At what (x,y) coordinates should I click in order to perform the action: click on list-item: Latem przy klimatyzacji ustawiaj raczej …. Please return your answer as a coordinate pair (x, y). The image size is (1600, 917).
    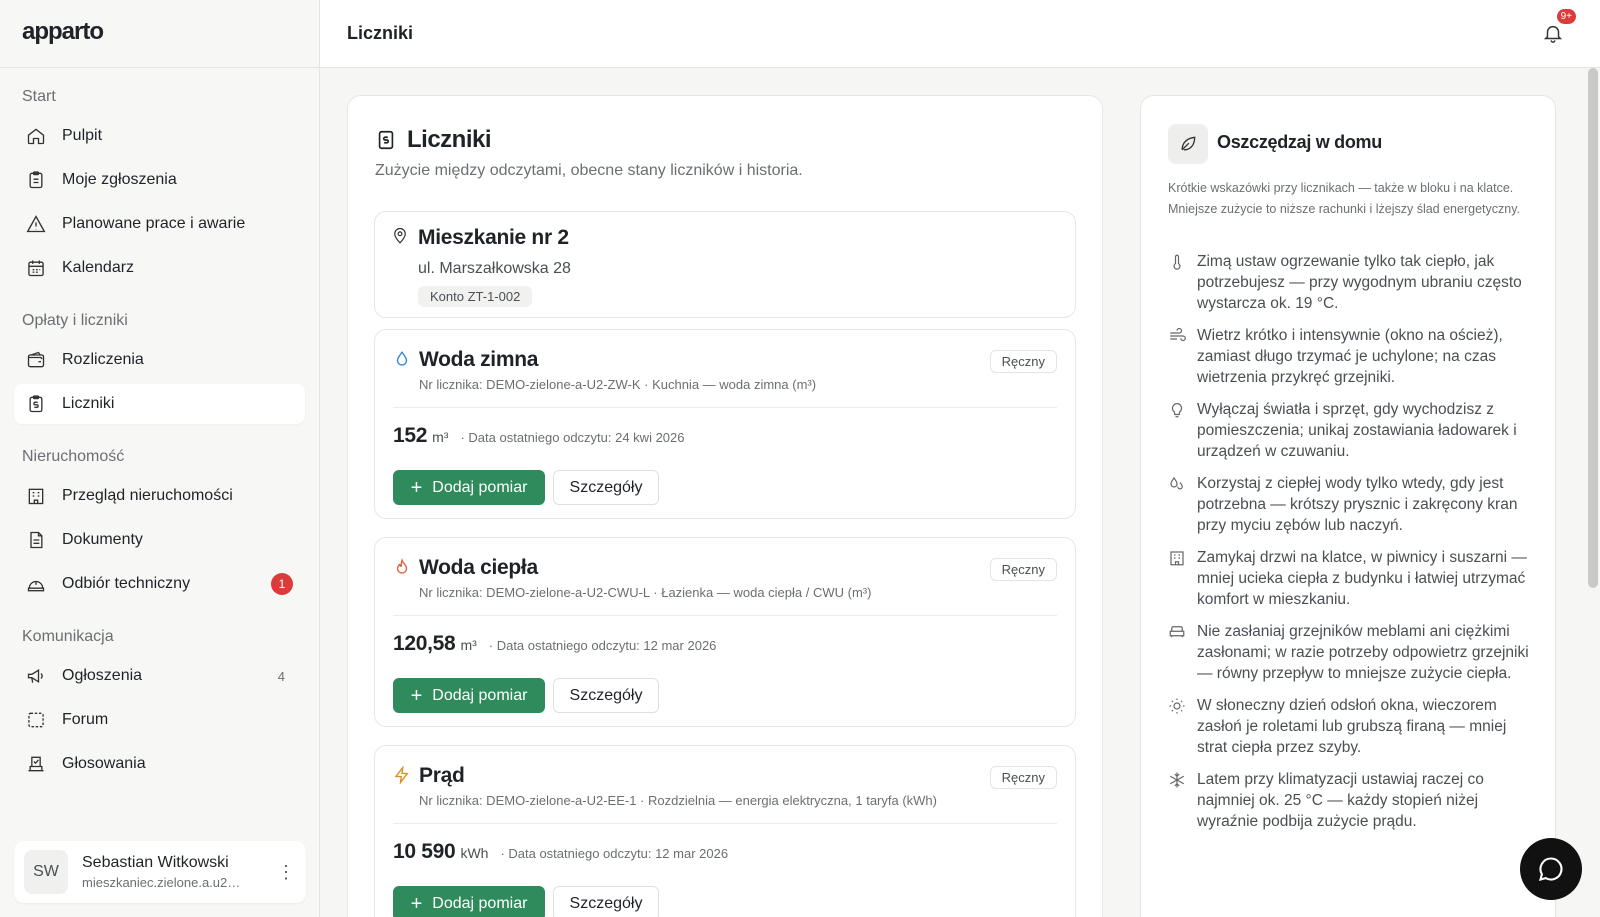
    Looking at the image, I should click on (1353, 800).